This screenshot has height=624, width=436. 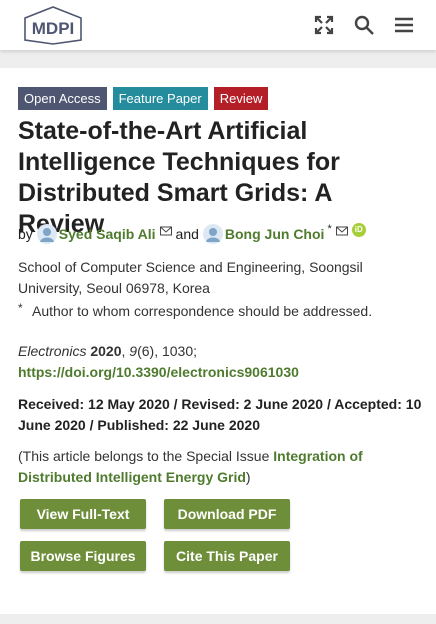 I want to click on journal-year: 2020, so click(x=106, y=351).